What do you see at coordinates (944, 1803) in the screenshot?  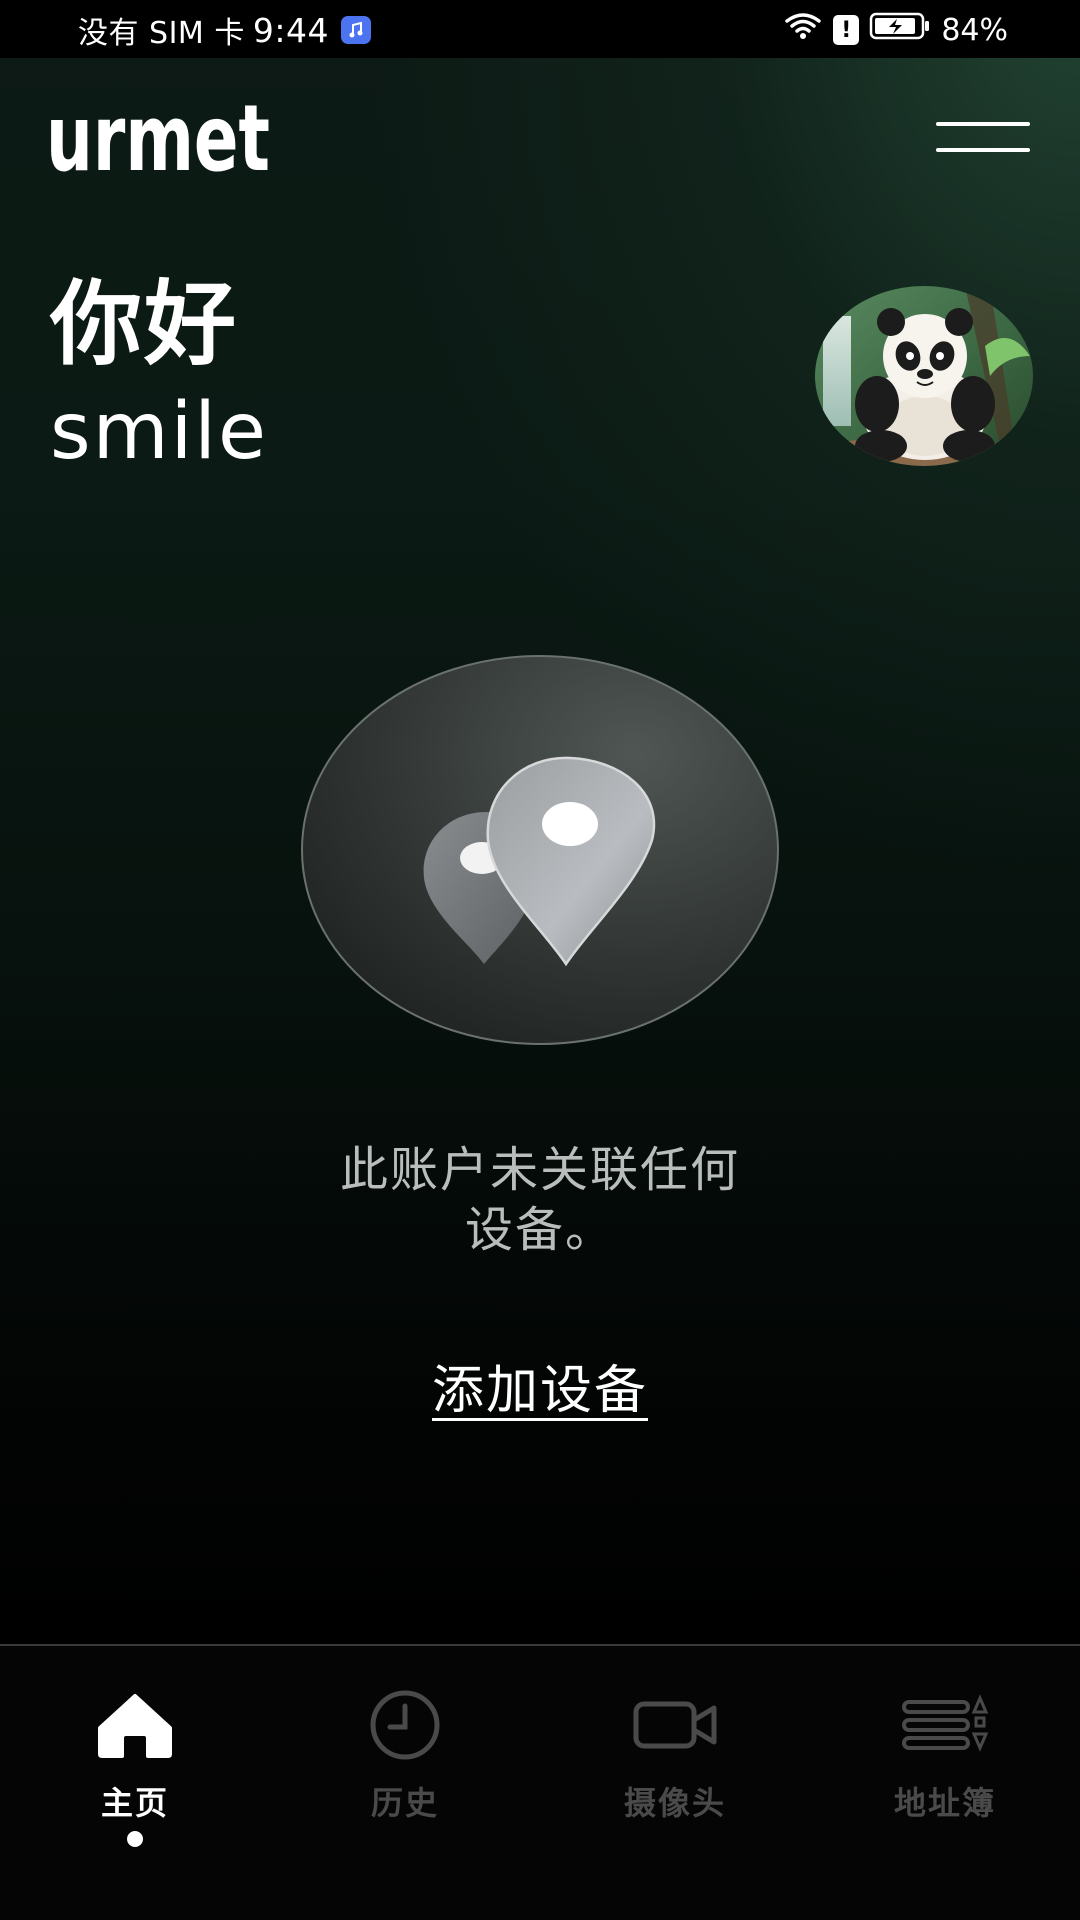 I see `nav-label-address-book: 地址簿` at bounding box center [944, 1803].